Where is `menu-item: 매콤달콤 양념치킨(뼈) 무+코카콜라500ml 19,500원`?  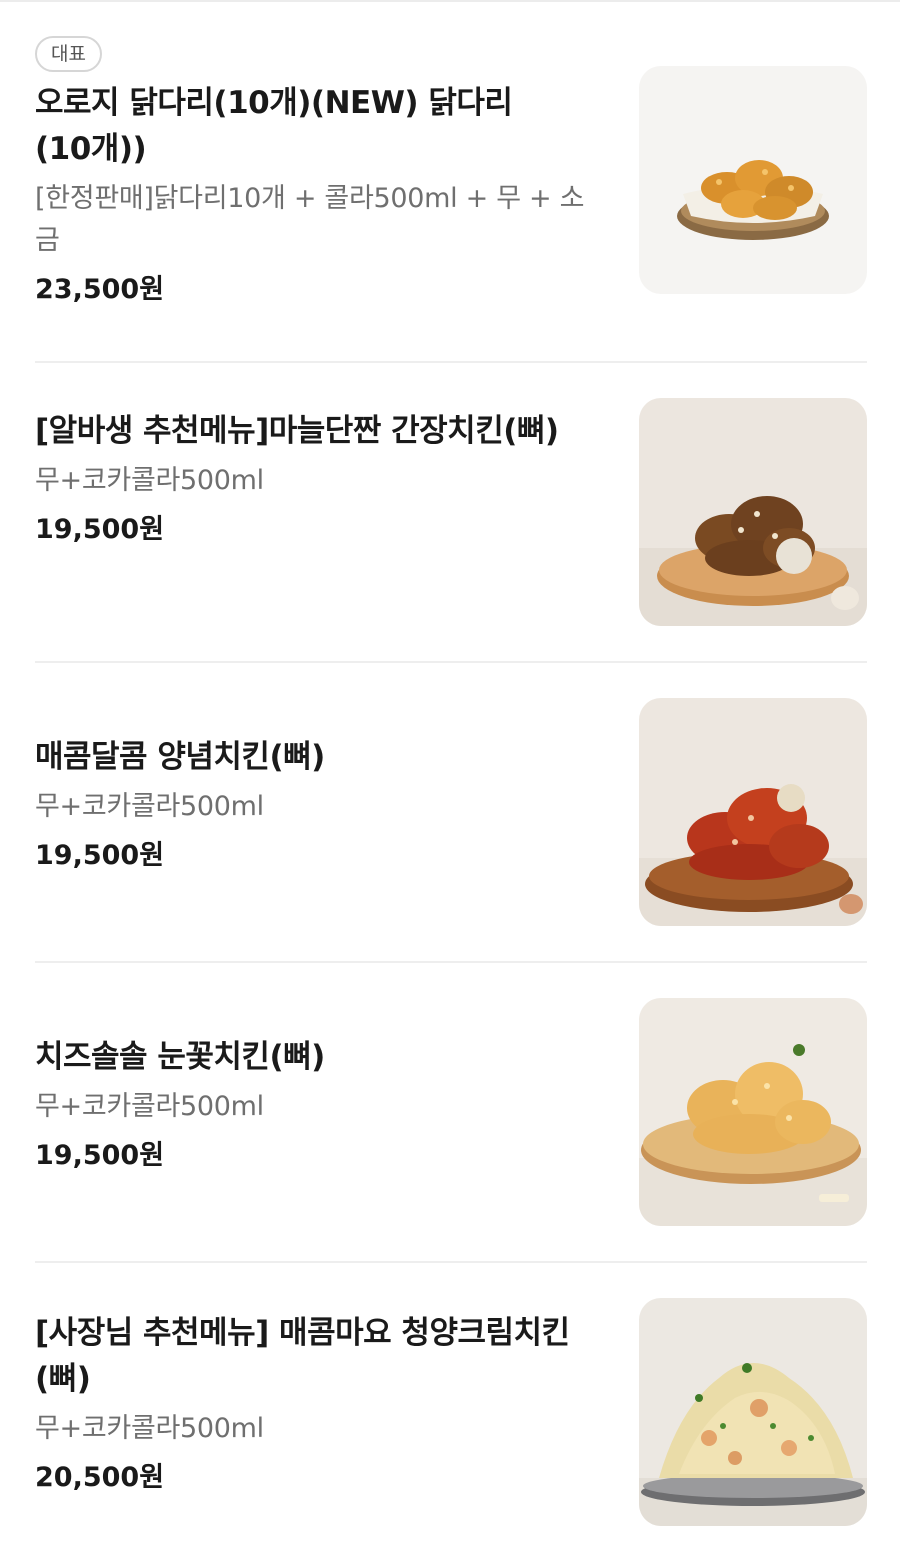 menu-item: 매콤달콤 양념치킨(뼈) 무+코카콜라500ml 19,500원 is located at coordinates (451, 812).